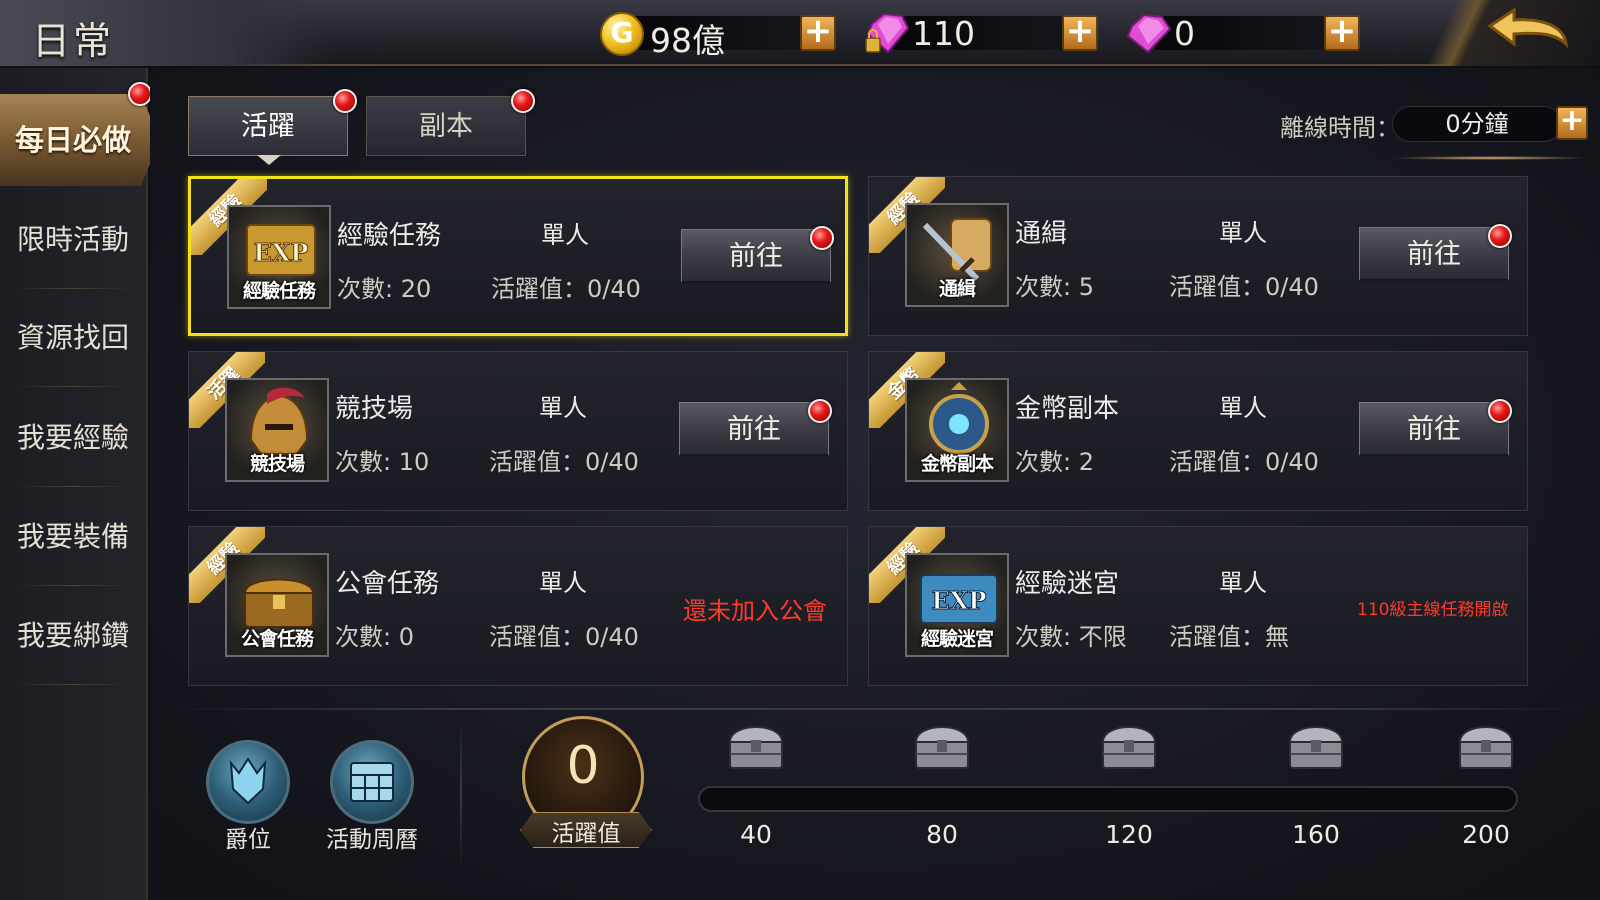 The image size is (1600, 900). I want to click on sidebar-item-label: 我要綁鑽, so click(72, 635).